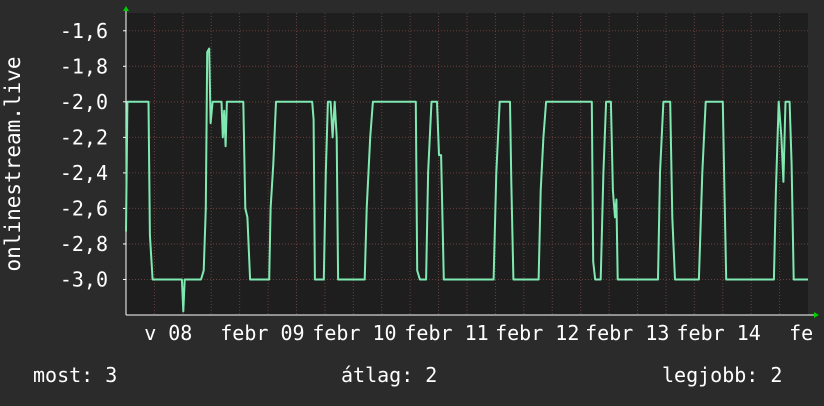  I want to click on y-tick-label: -2,2, so click(84, 137).